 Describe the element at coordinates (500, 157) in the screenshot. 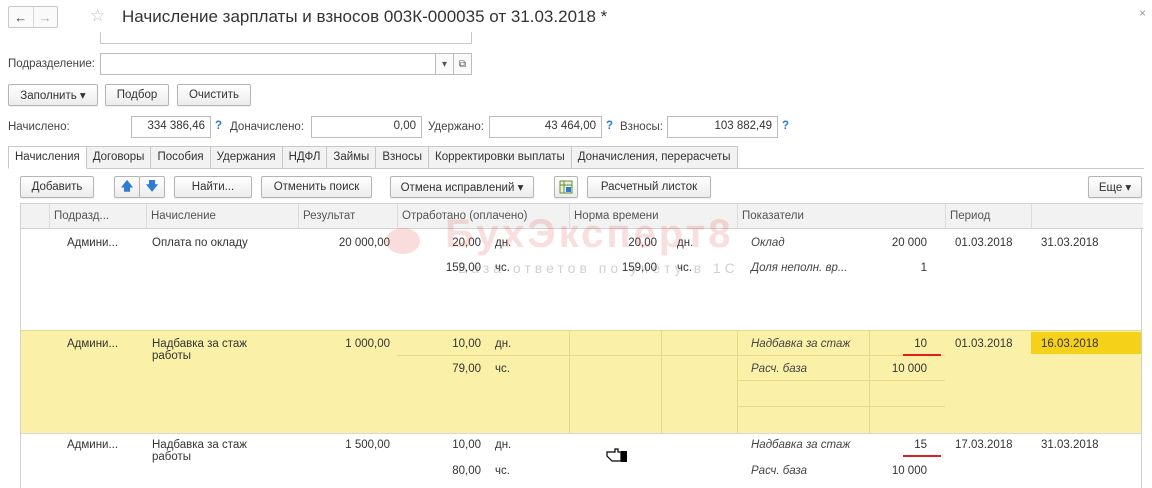

I see `tab-payment-corrections: Корректировки выплаты` at that location.